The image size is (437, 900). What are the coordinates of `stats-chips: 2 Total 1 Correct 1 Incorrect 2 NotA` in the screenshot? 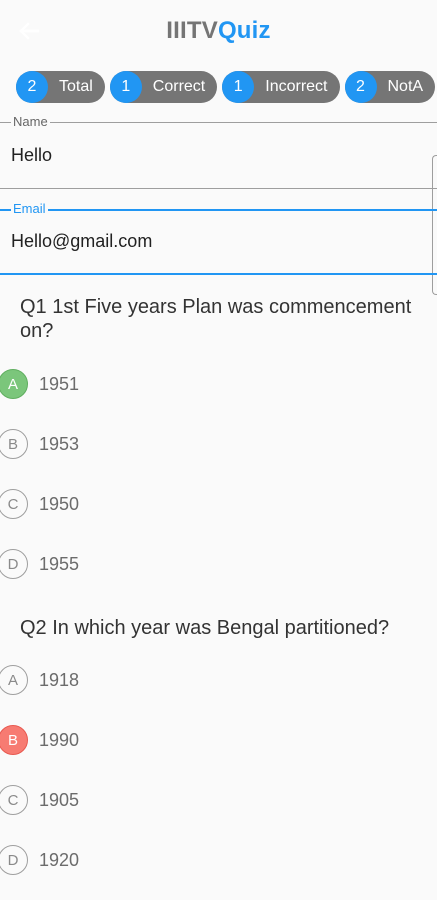 It's located at (226, 87).